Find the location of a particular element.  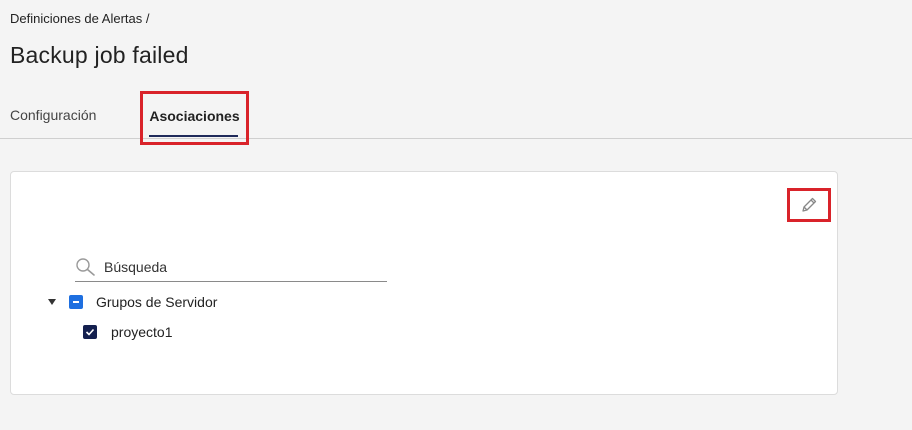

tree-node-label: Grupos de Servidor is located at coordinates (157, 302).